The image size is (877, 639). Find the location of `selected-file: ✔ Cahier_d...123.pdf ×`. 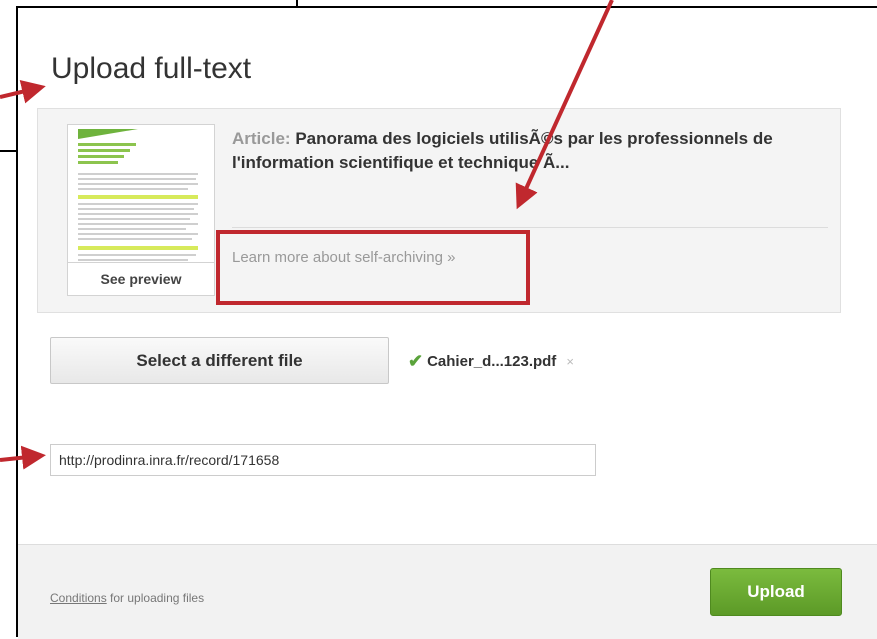

selected-file: ✔ Cahier_d...123.pdf × is located at coordinates (491, 361).